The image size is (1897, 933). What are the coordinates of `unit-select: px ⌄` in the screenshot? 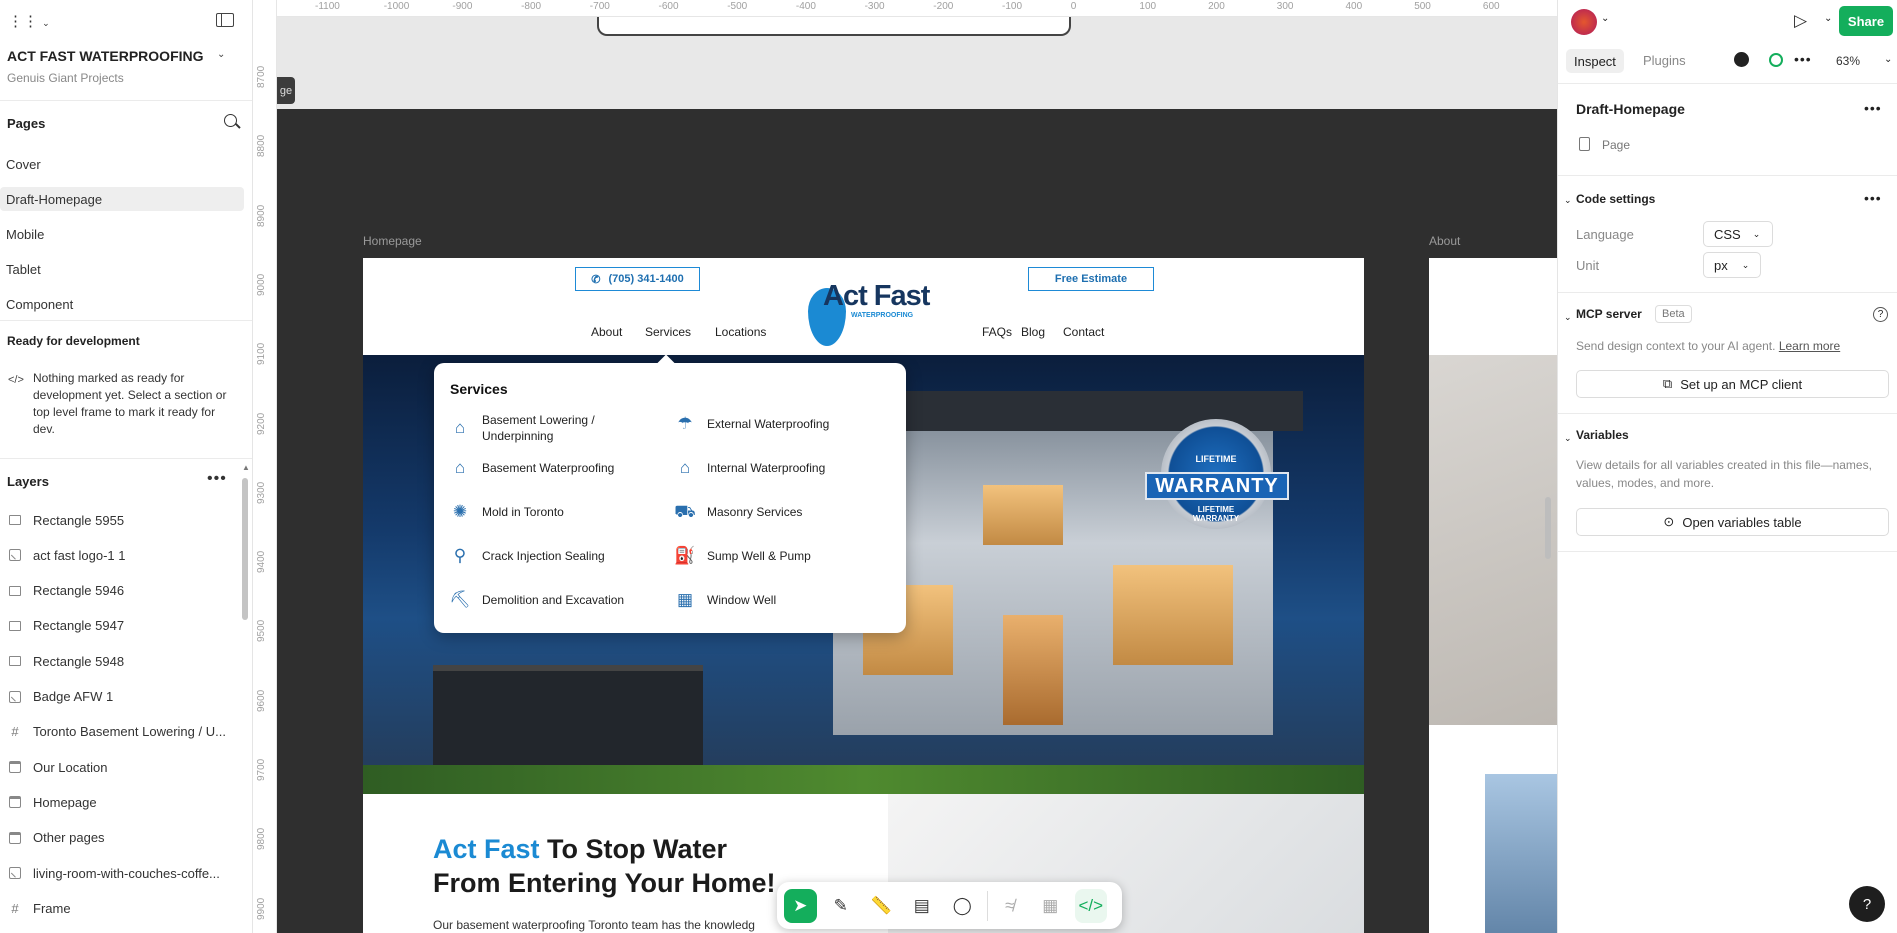 It's located at (1732, 265).